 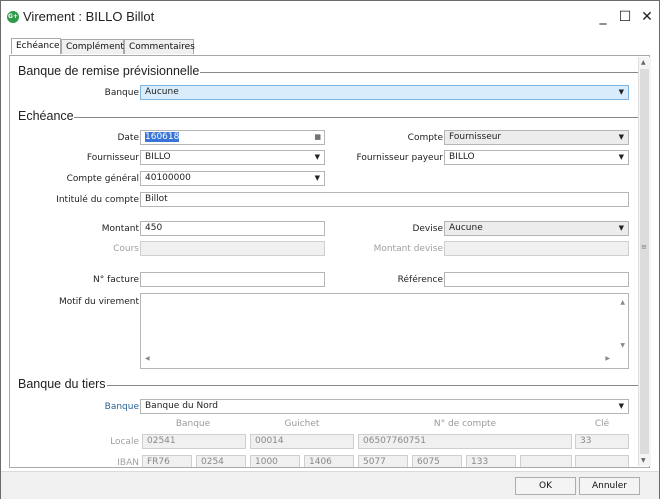 I want to click on banque-remise-label: Banque, so click(x=121, y=93).